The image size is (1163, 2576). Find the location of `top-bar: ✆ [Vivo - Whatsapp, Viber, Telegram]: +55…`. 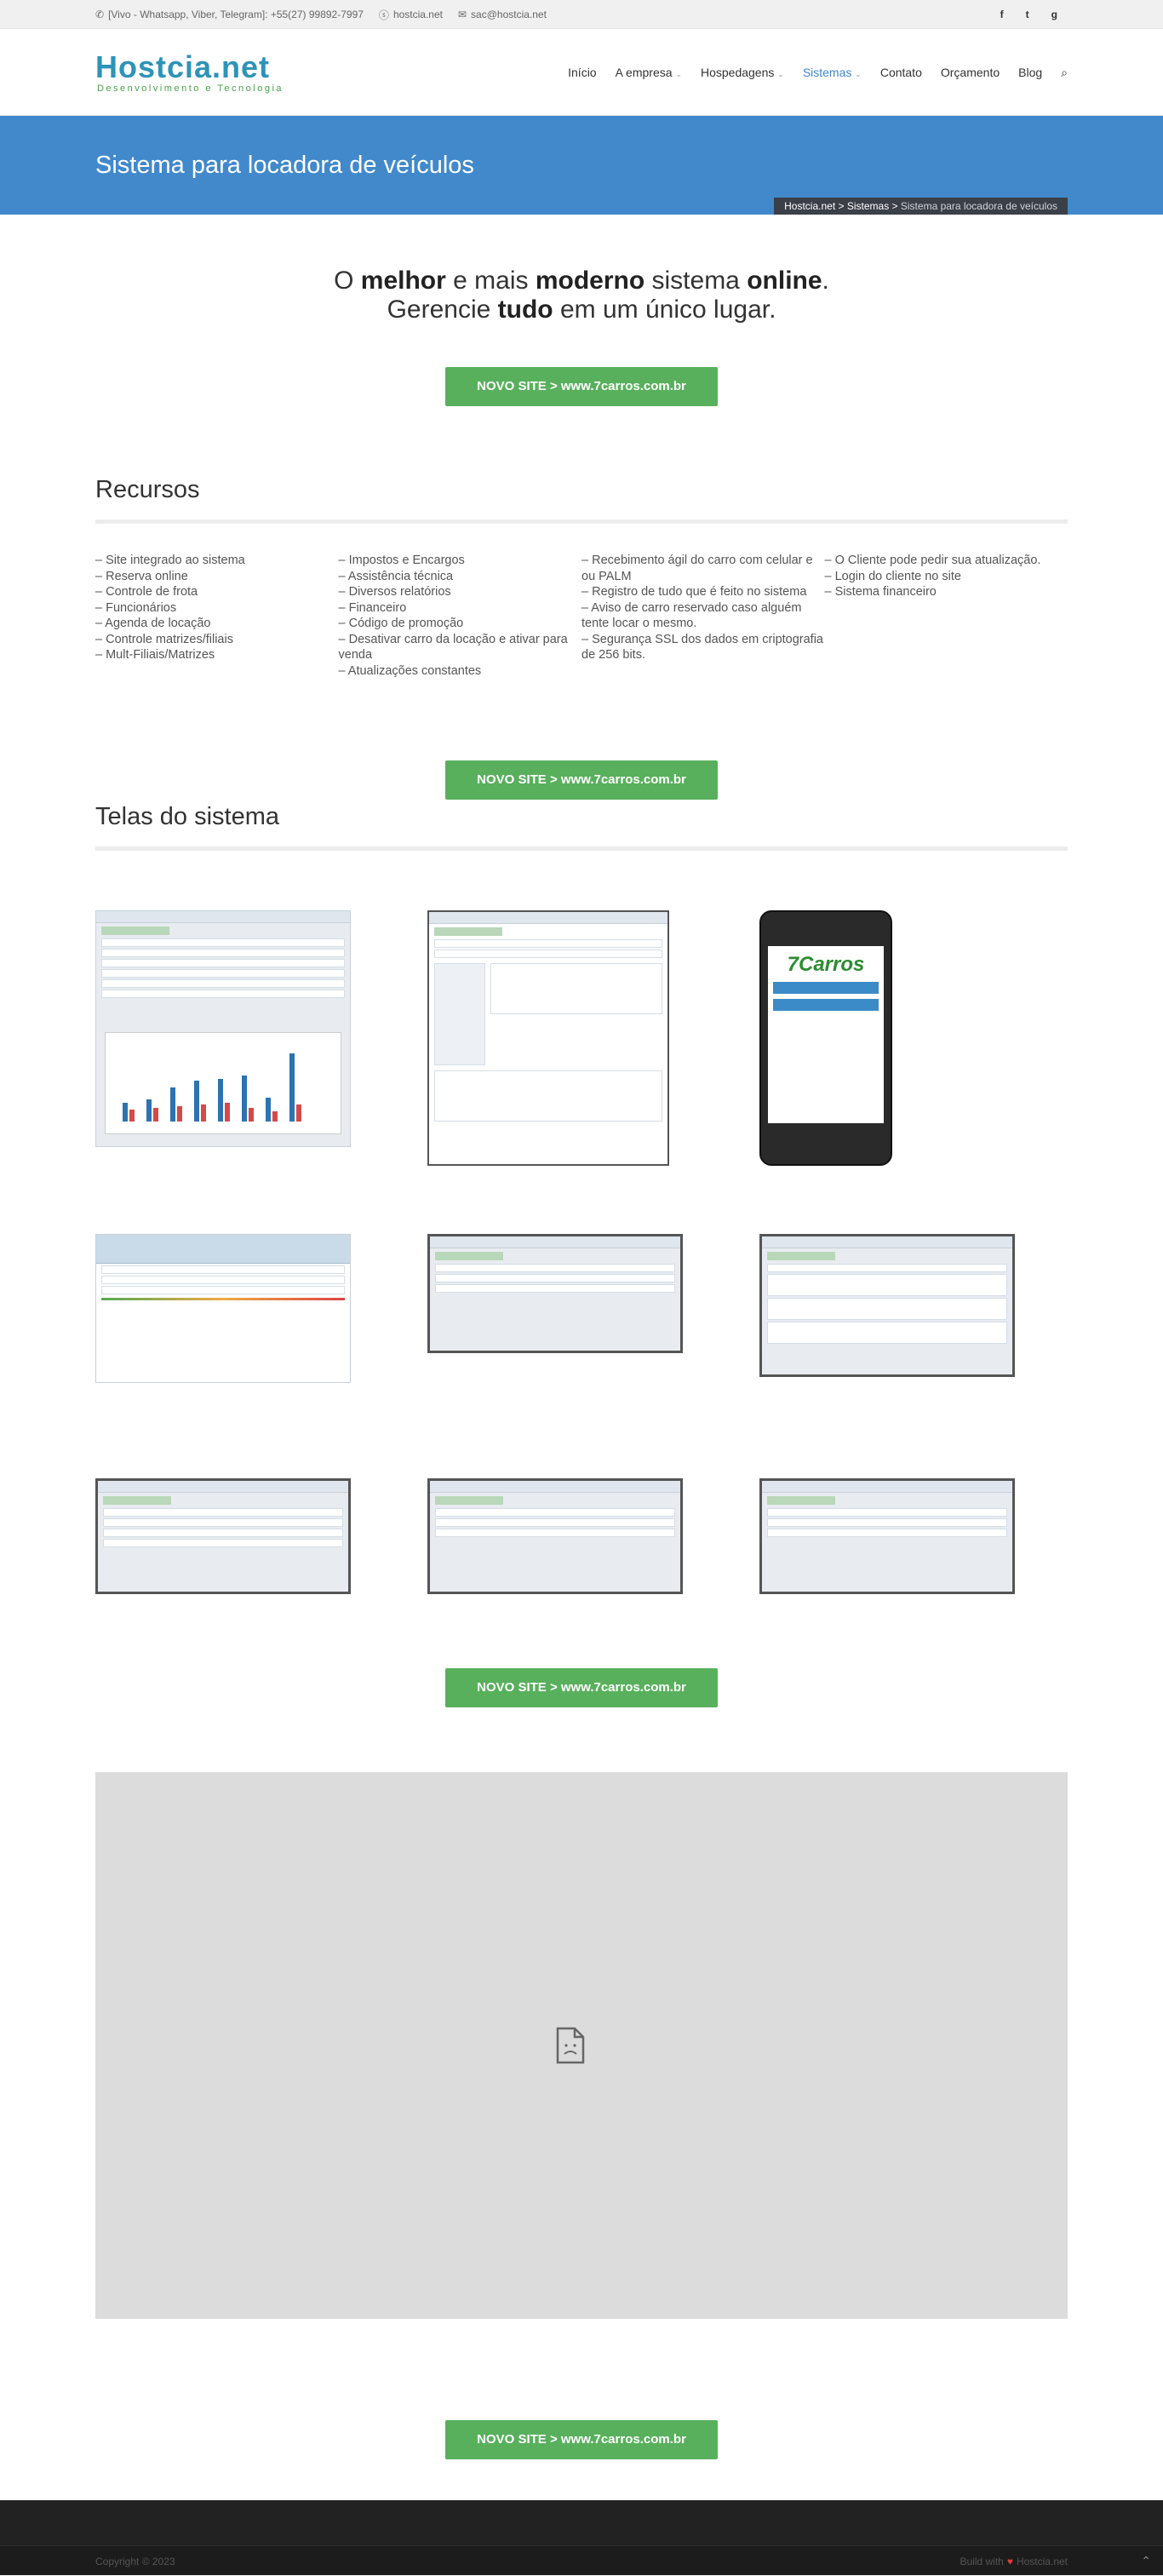

top-bar: ✆ [Vivo - Whatsapp, Viber, Telegram]: +55… is located at coordinates (581, 14).